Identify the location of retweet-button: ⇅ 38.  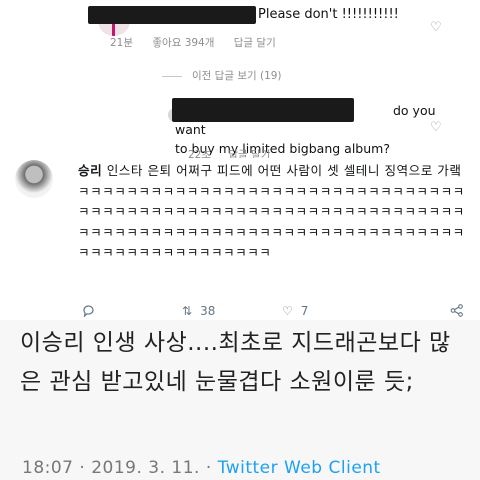
(198, 311).